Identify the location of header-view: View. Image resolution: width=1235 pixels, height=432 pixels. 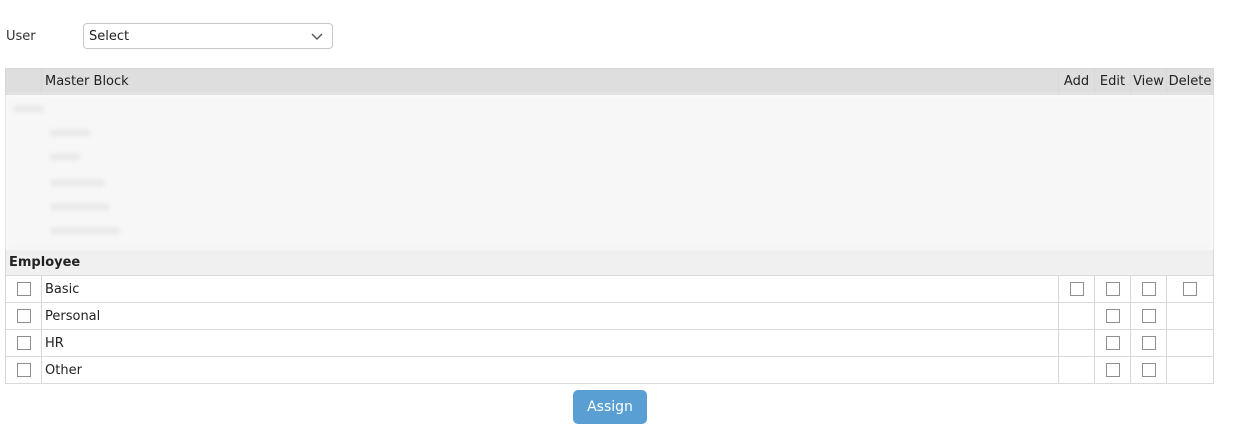
(1149, 81).